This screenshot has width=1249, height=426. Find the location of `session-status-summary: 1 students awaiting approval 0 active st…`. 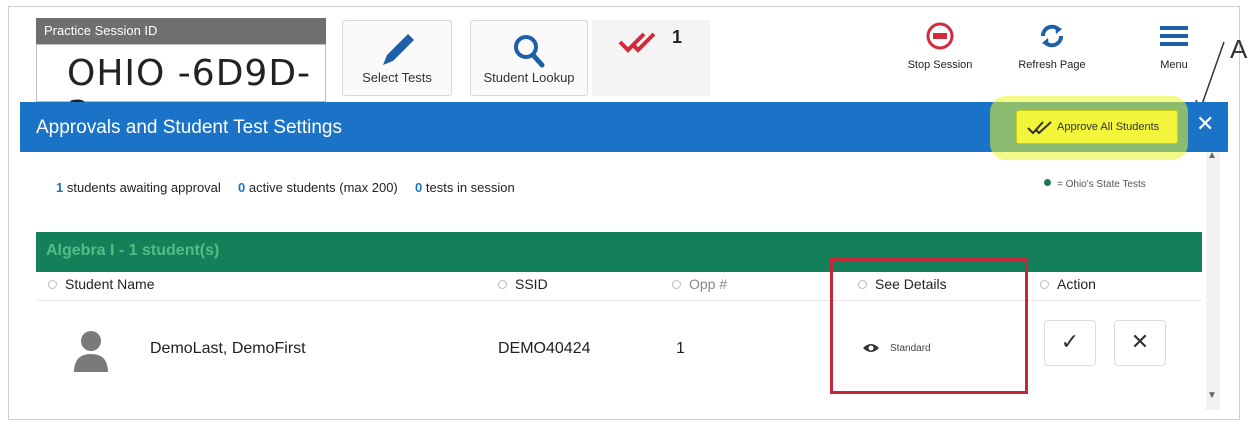

session-status-summary: 1 students awaiting approval 0 active st… is located at coordinates (285, 187).